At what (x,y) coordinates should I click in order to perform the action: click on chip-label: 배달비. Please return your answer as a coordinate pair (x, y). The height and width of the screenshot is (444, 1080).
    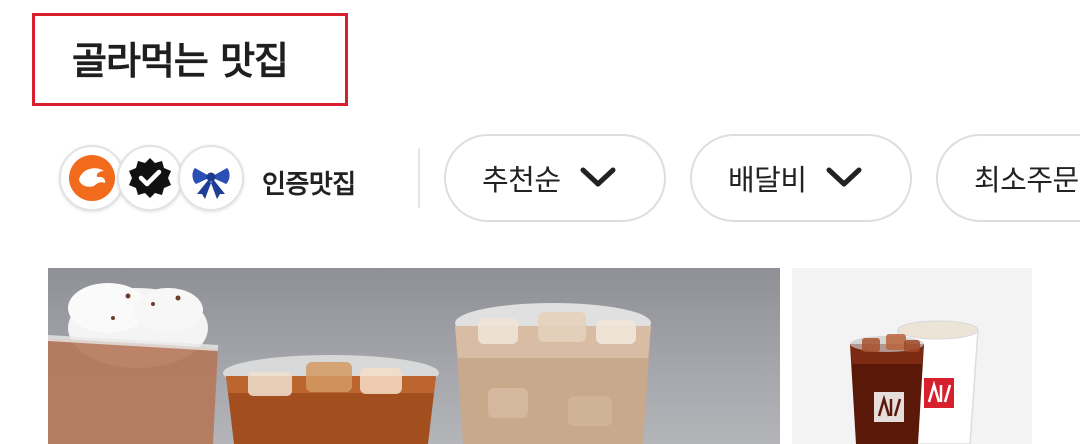
    Looking at the image, I should click on (767, 180).